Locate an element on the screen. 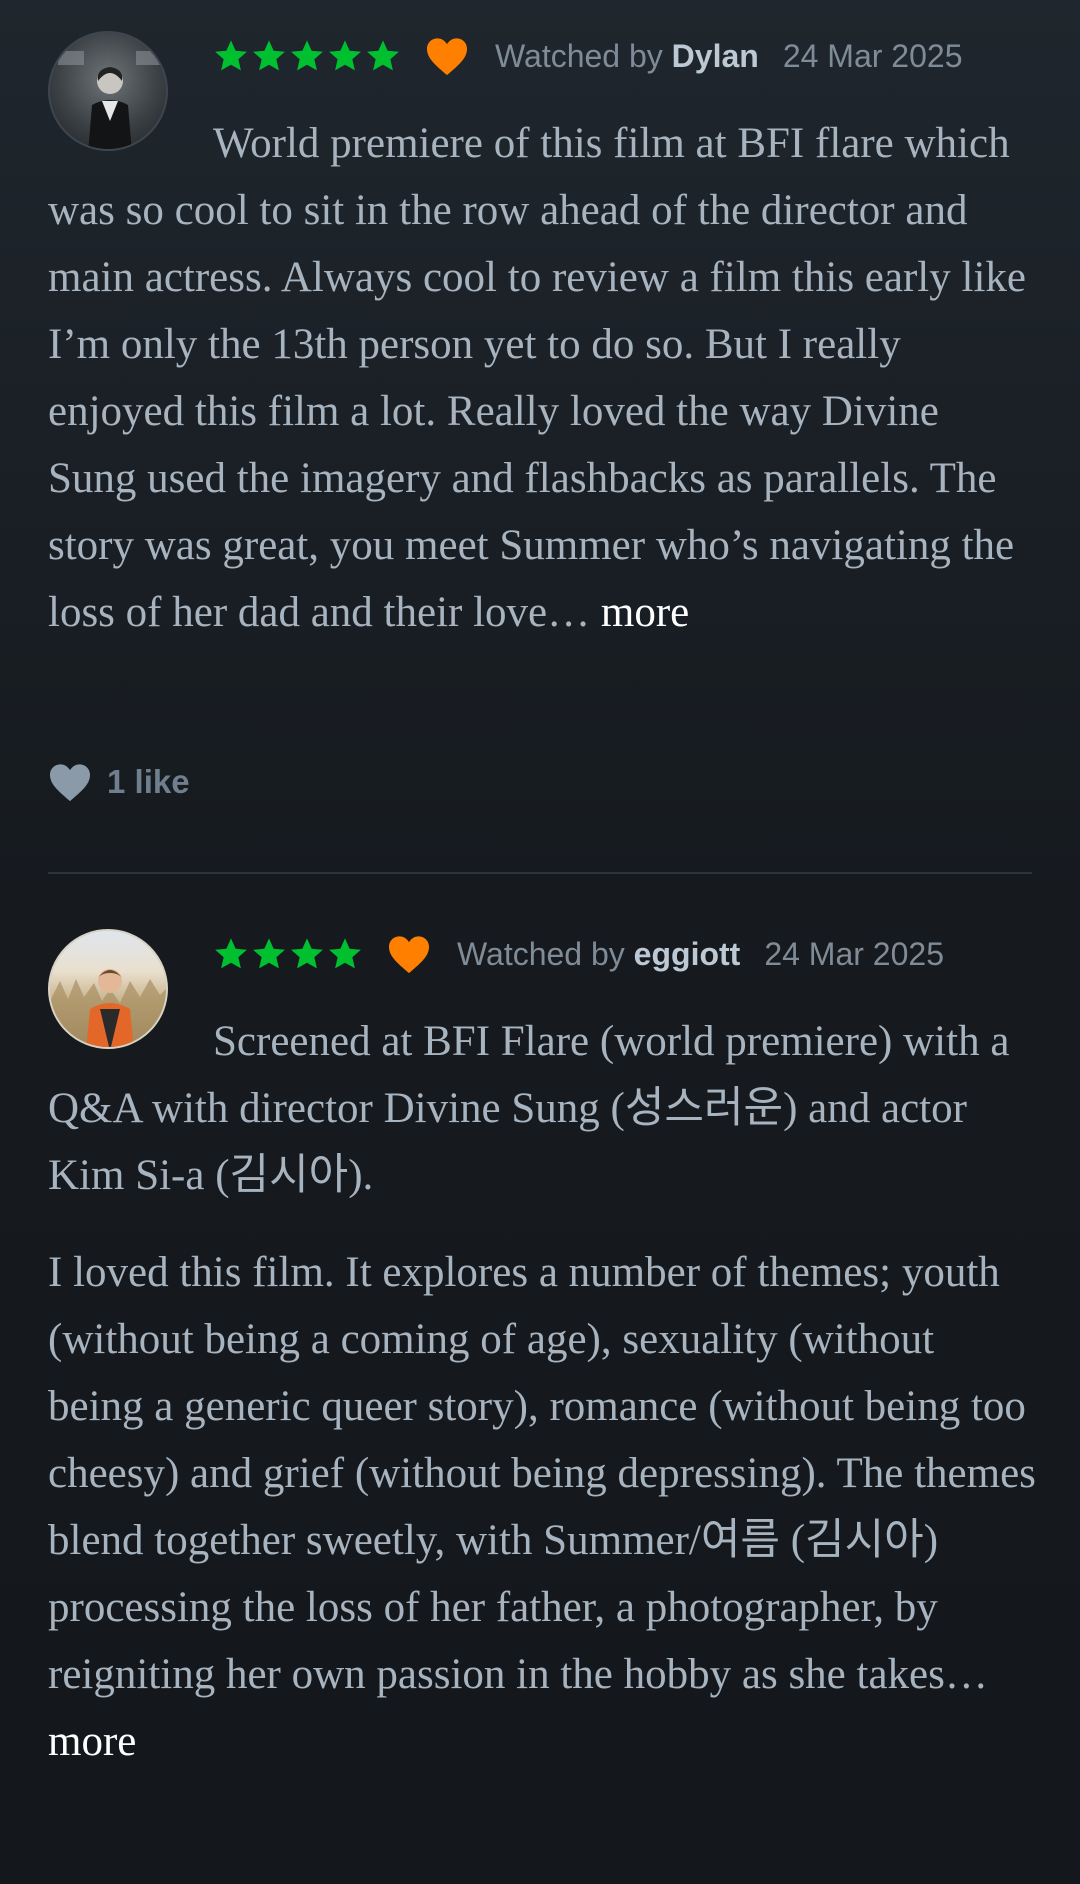  username-link: Dylan is located at coordinates (715, 56).